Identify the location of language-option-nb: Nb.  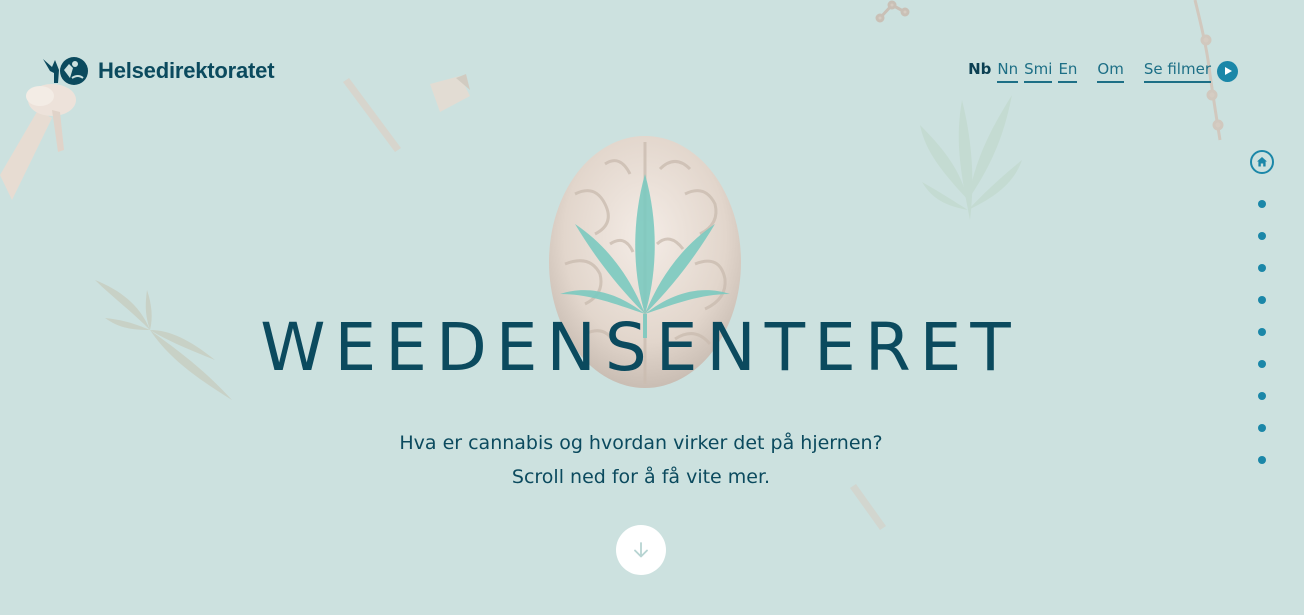
(979, 71).